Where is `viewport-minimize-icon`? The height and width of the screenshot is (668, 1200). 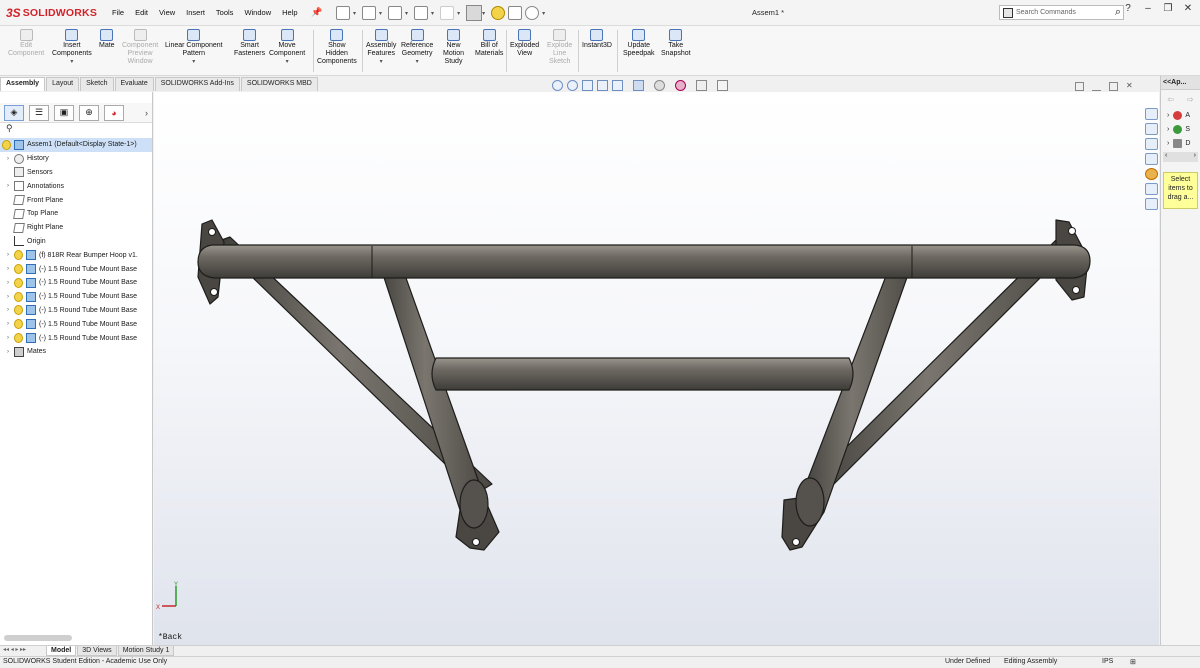 viewport-minimize-icon is located at coordinates (1096, 86).